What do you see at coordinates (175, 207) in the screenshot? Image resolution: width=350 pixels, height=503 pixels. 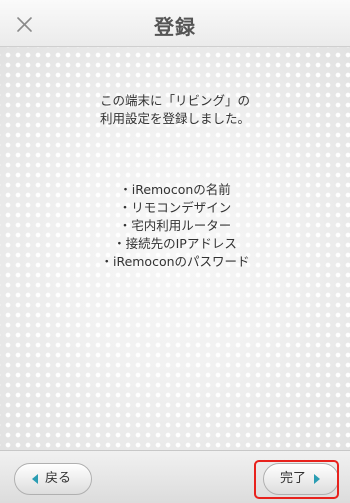 I see `list-item: ・リモコンデザイン` at bounding box center [175, 207].